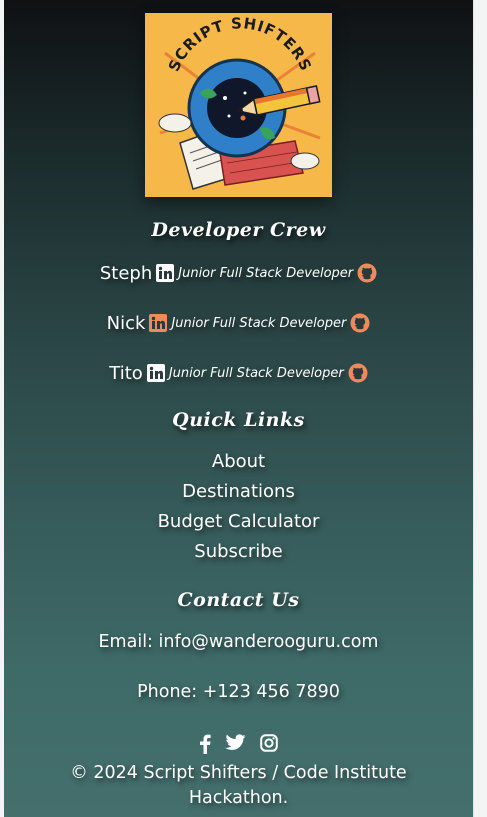 This screenshot has width=487, height=817. Describe the element at coordinates (126, 373) in the screenshot. I see `developer-name: Tito` at that location.